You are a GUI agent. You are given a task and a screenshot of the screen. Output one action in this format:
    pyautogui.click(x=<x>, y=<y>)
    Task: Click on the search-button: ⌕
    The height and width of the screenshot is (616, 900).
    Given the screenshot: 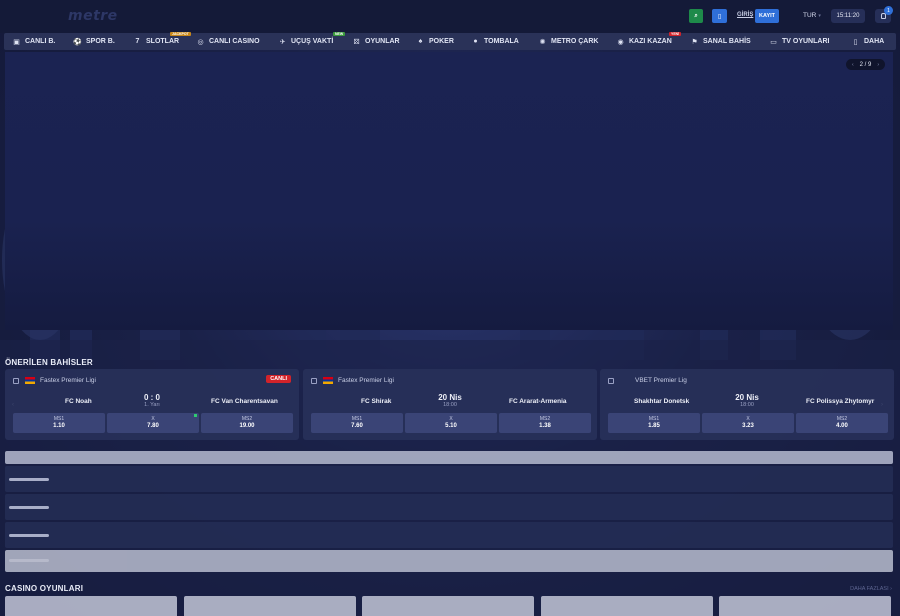 What is the action you would take?
    pyautogui.click(x=696, y=16)
    